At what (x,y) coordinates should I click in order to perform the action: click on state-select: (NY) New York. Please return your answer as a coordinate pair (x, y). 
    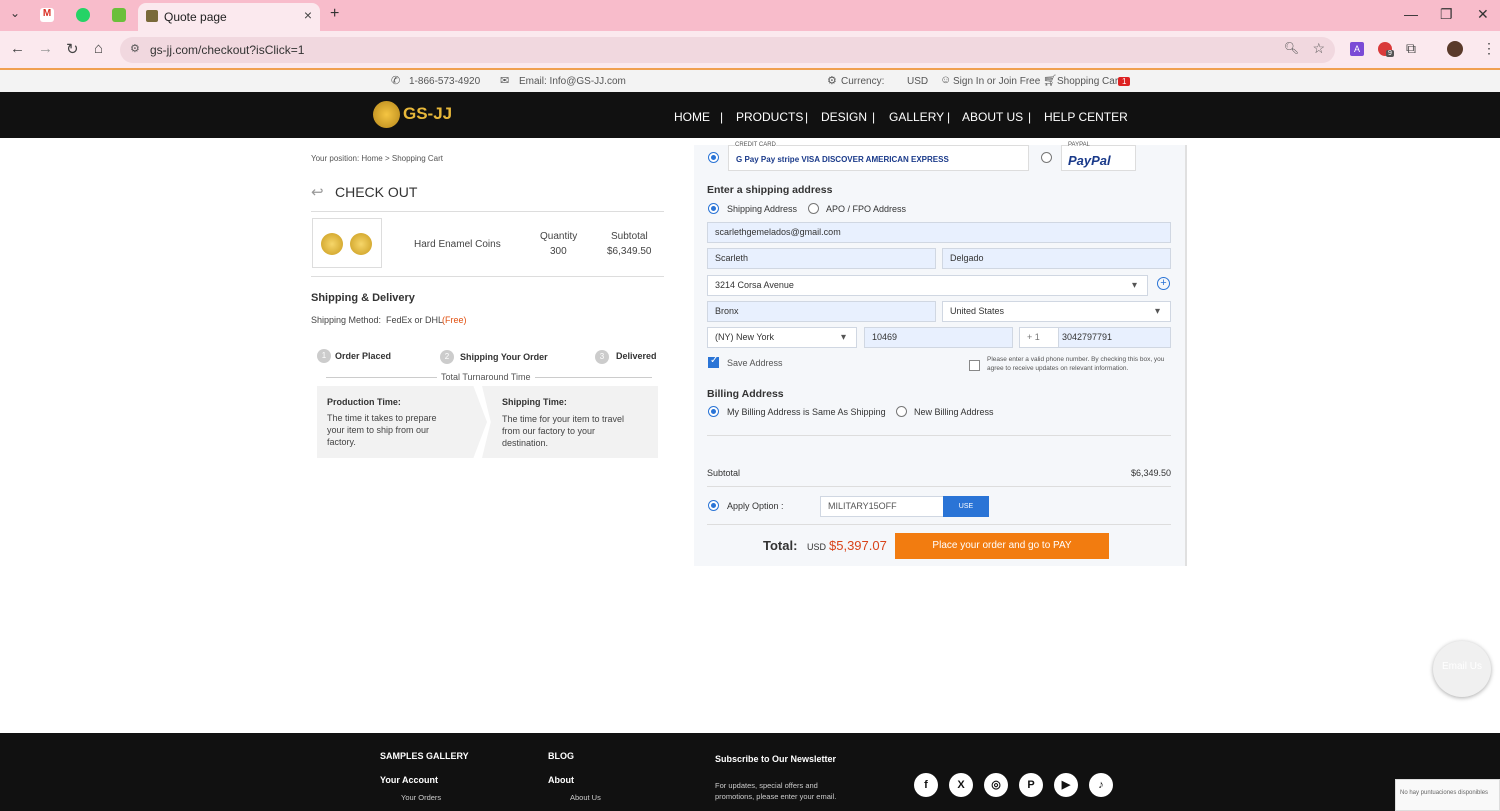
    Looking at the image, I should click on (782, 337).